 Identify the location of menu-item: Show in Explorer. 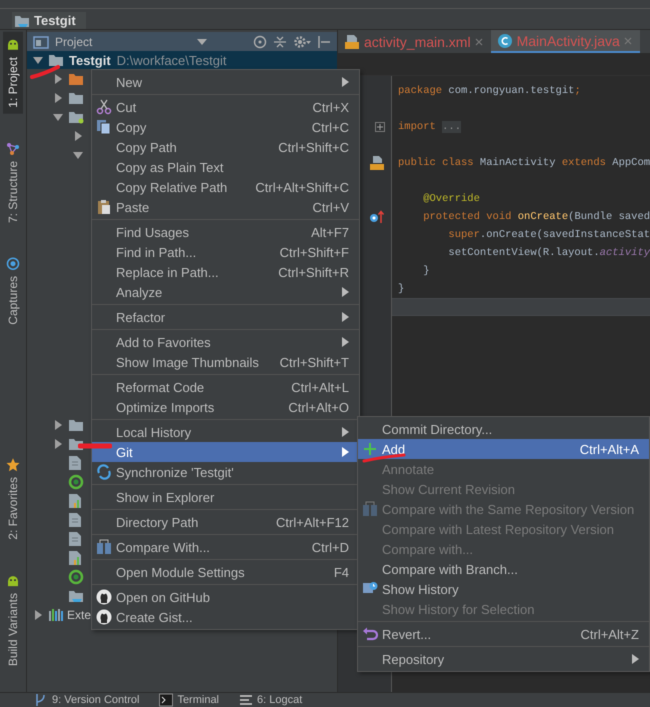
(225, 497).